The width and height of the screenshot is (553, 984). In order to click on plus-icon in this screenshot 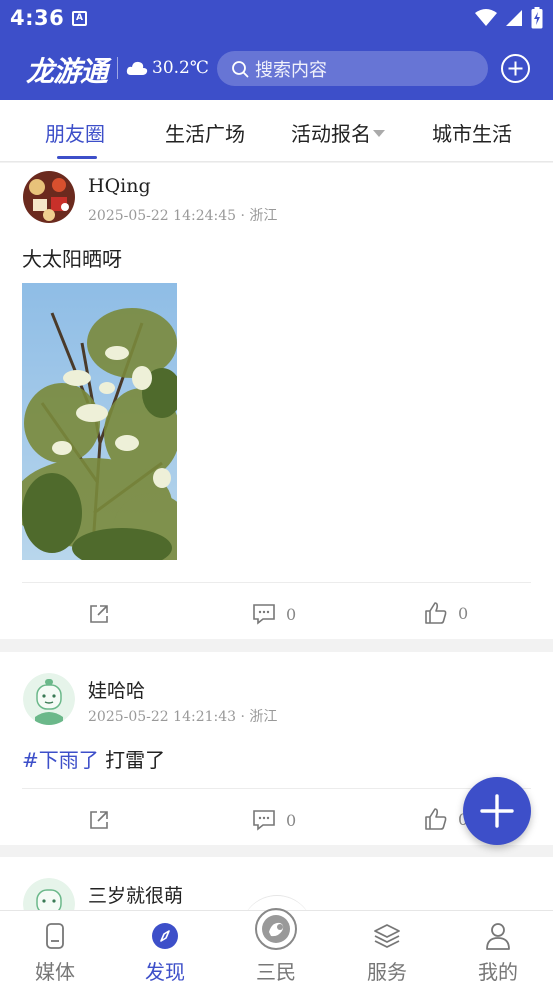, I will do `click(497, 811)`.